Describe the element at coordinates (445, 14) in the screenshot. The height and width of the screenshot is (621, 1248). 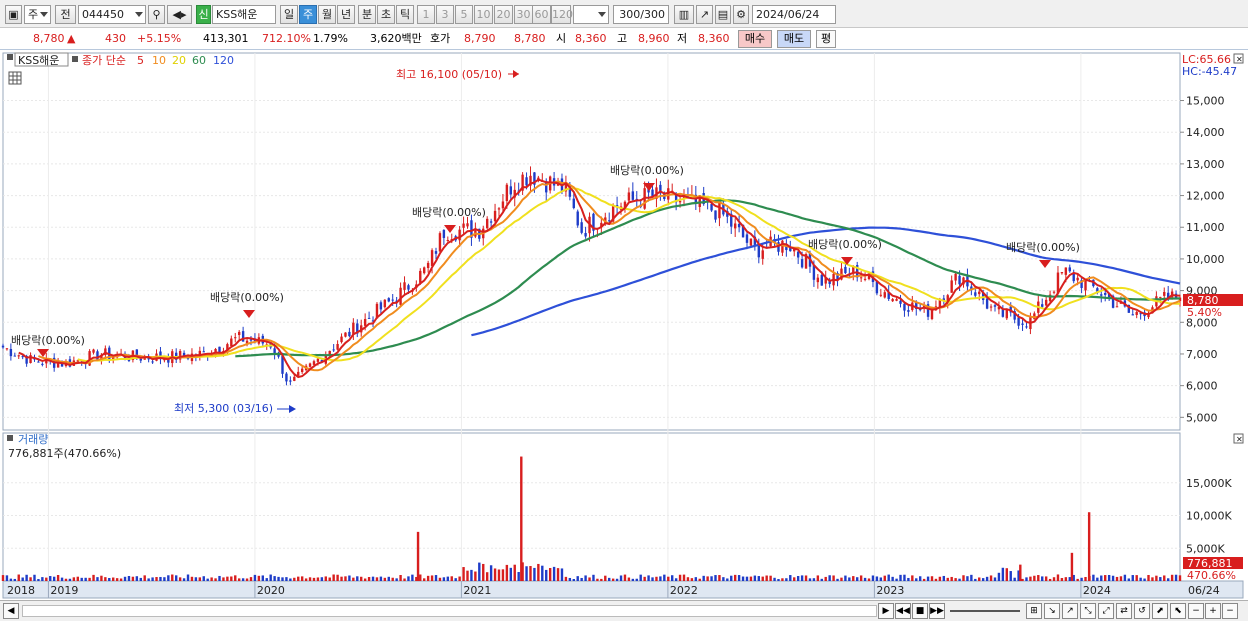
I see `interval-3: 3` at that location.